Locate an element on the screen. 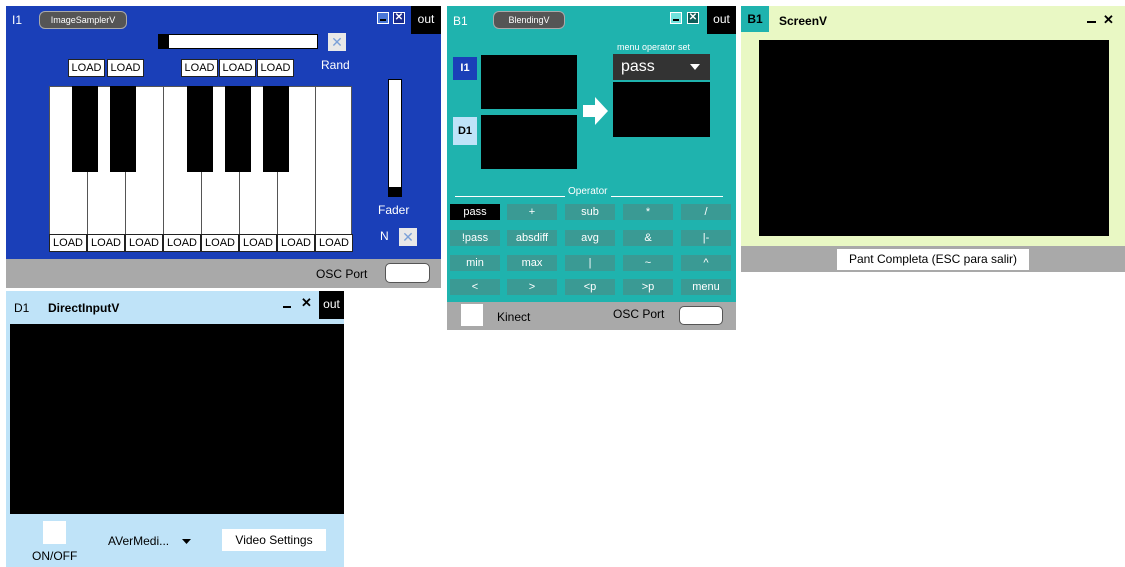 This screenshot has width=1125, height=567. screen-bottom-bar: Pant Completa (ESC para salir) is located at coordinates (933, 259).